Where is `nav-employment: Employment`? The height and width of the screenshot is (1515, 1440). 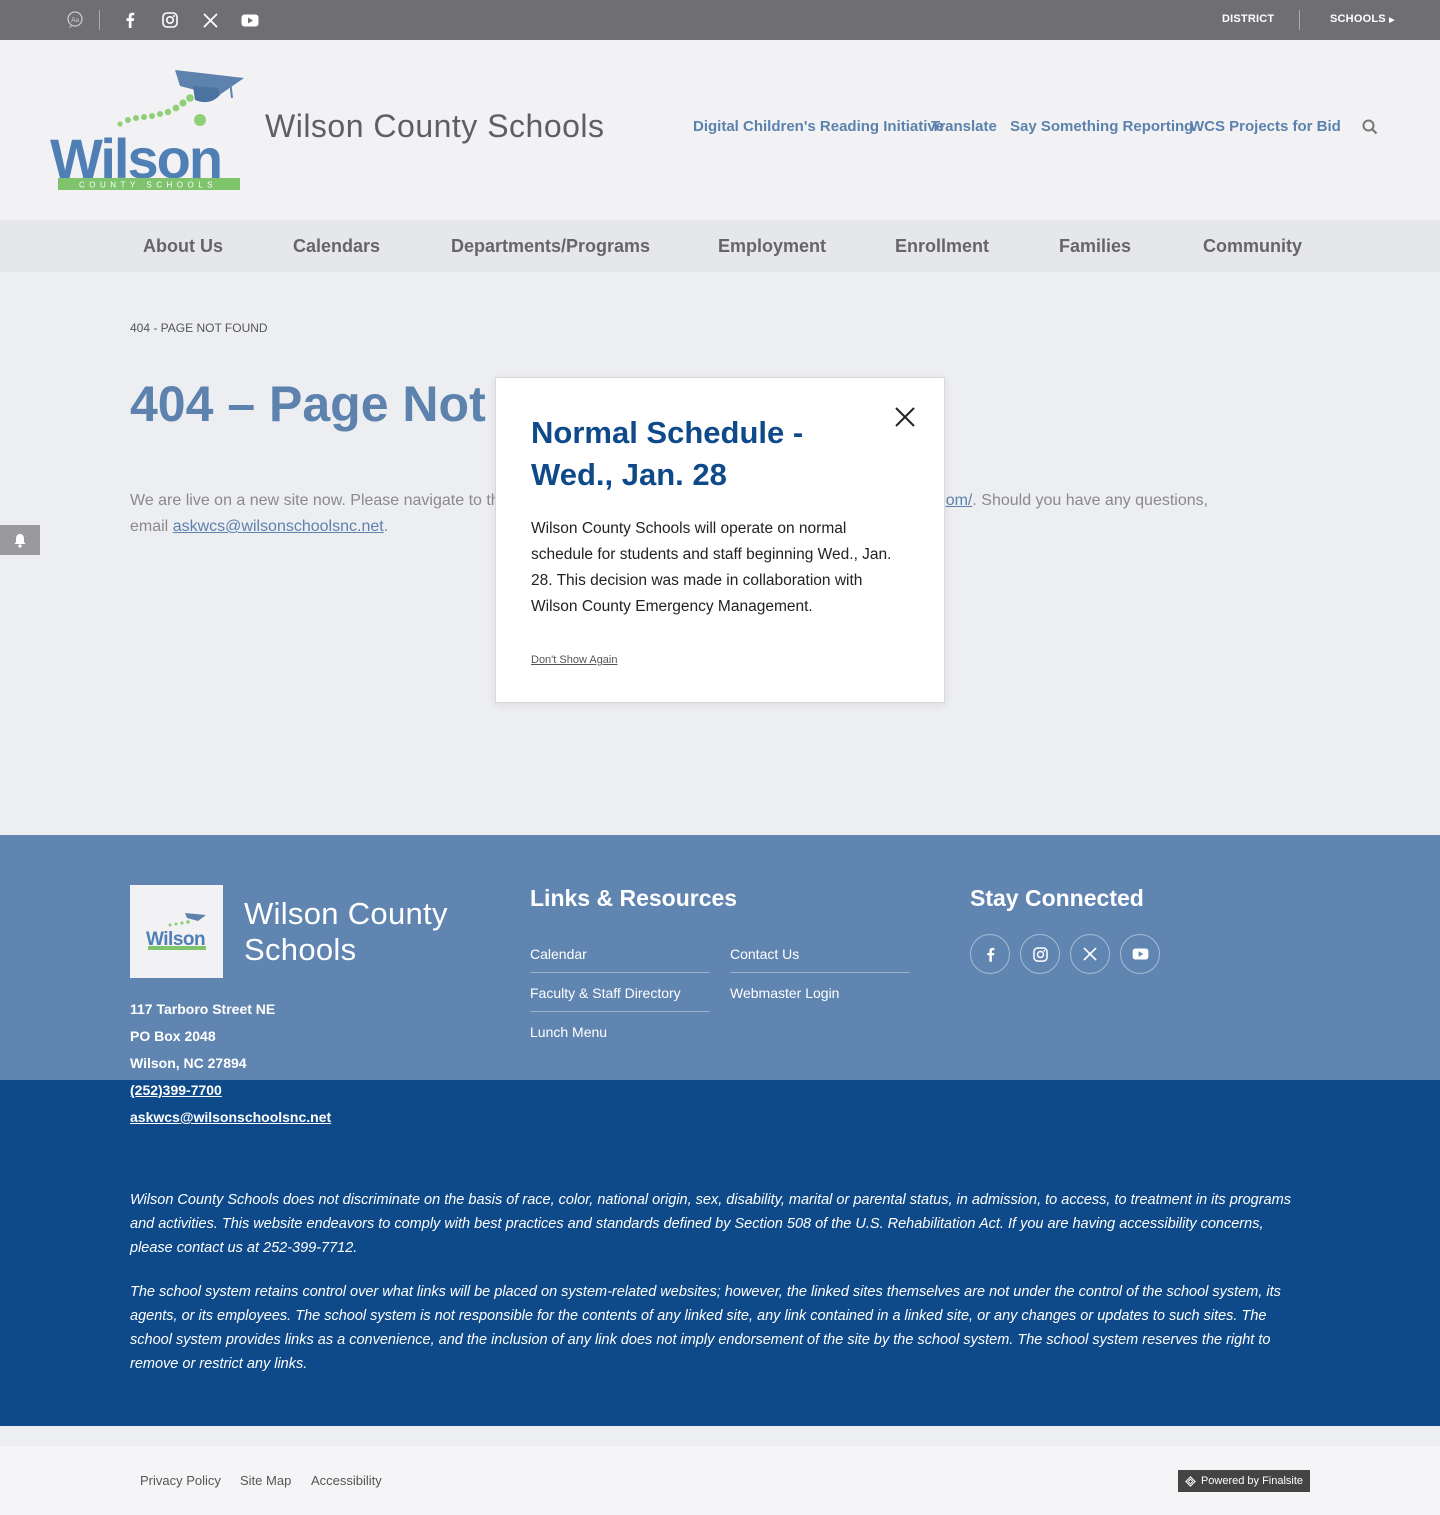
nav-employment: Employment is located at coordinates (772, 246).